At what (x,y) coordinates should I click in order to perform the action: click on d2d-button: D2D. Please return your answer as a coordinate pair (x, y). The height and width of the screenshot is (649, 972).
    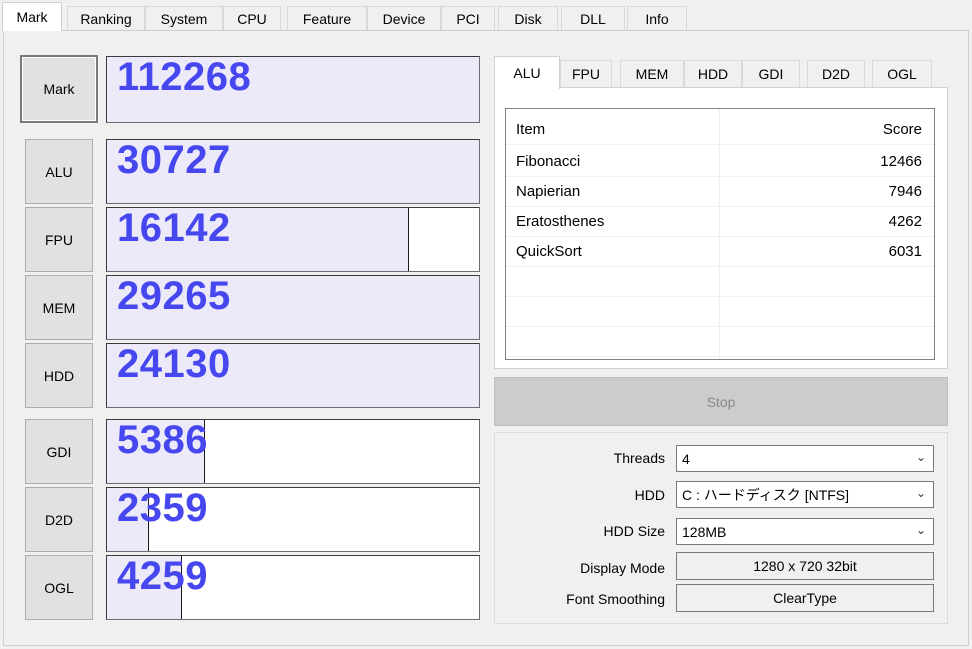
    Looking at the image, I should click on (59, 519).